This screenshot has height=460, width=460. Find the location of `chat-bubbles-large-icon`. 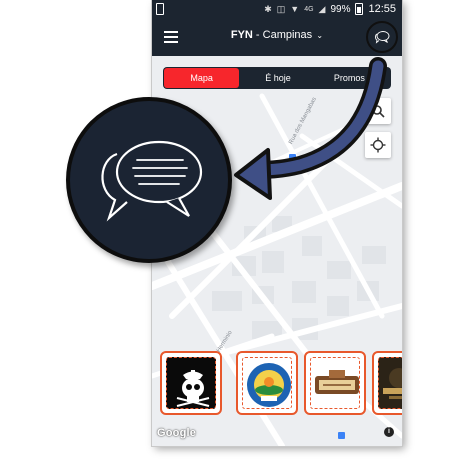

chat-bubbles-large-icon is located at coordinates (152, 181).